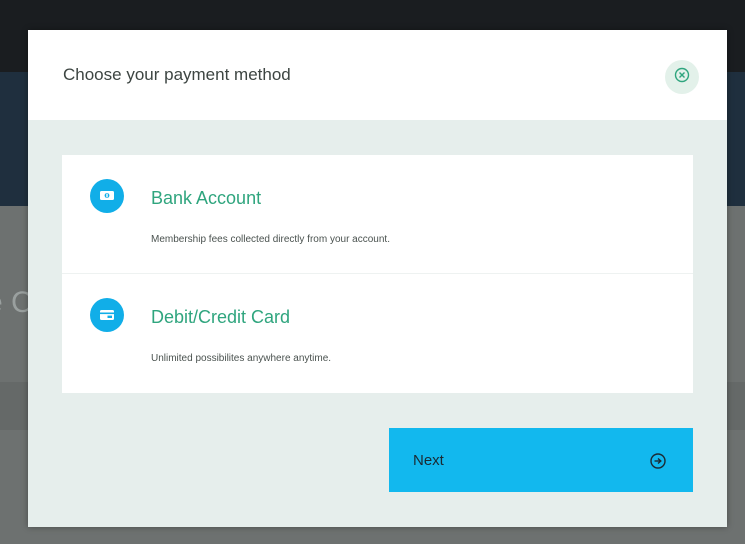 The width and height of the screenshot is (745, 544). What do you see at coordinates (221, 317) in the screenshot?
I see `option-title: Debit/Credit Card` at bounding box center [221, 317].